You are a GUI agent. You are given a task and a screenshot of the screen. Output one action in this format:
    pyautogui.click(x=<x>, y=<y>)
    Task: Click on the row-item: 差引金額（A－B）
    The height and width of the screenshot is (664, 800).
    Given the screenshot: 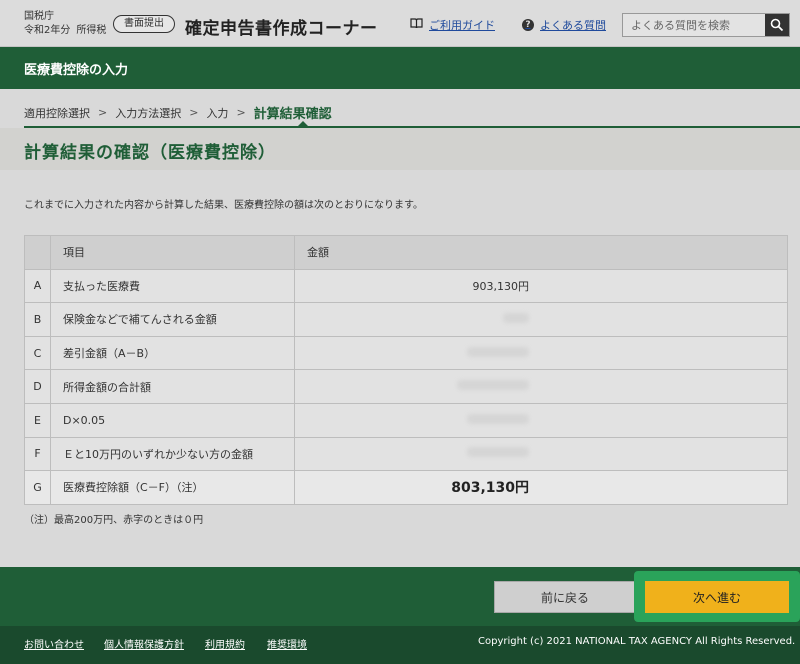 What is the action you would take?
    pyautogui.click(x=172, y=353)
    